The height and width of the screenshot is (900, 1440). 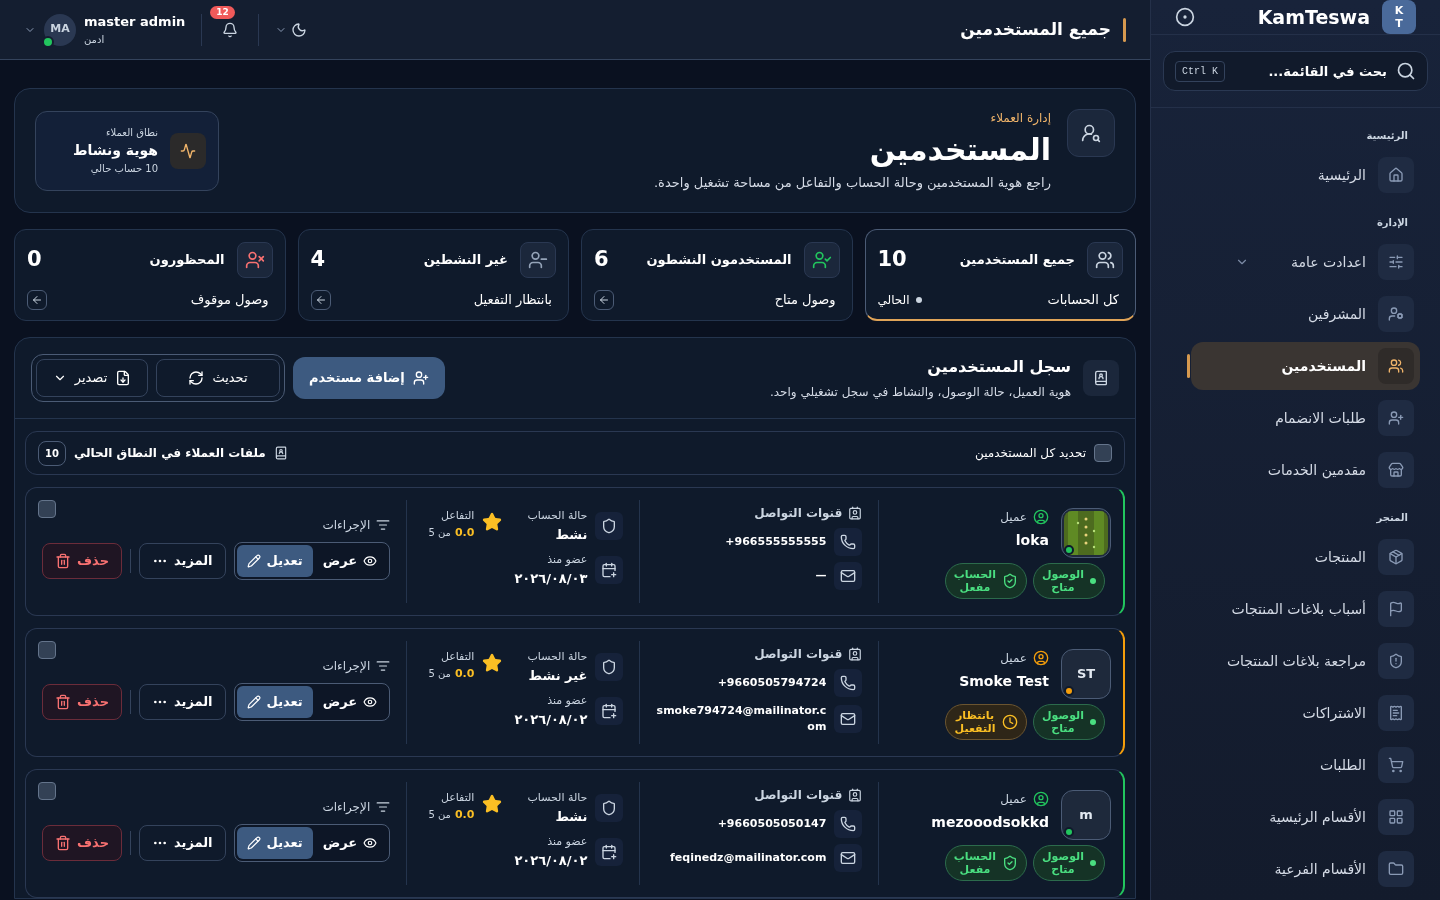 I want to click on pencil-icon, so click(x=253, y=561).